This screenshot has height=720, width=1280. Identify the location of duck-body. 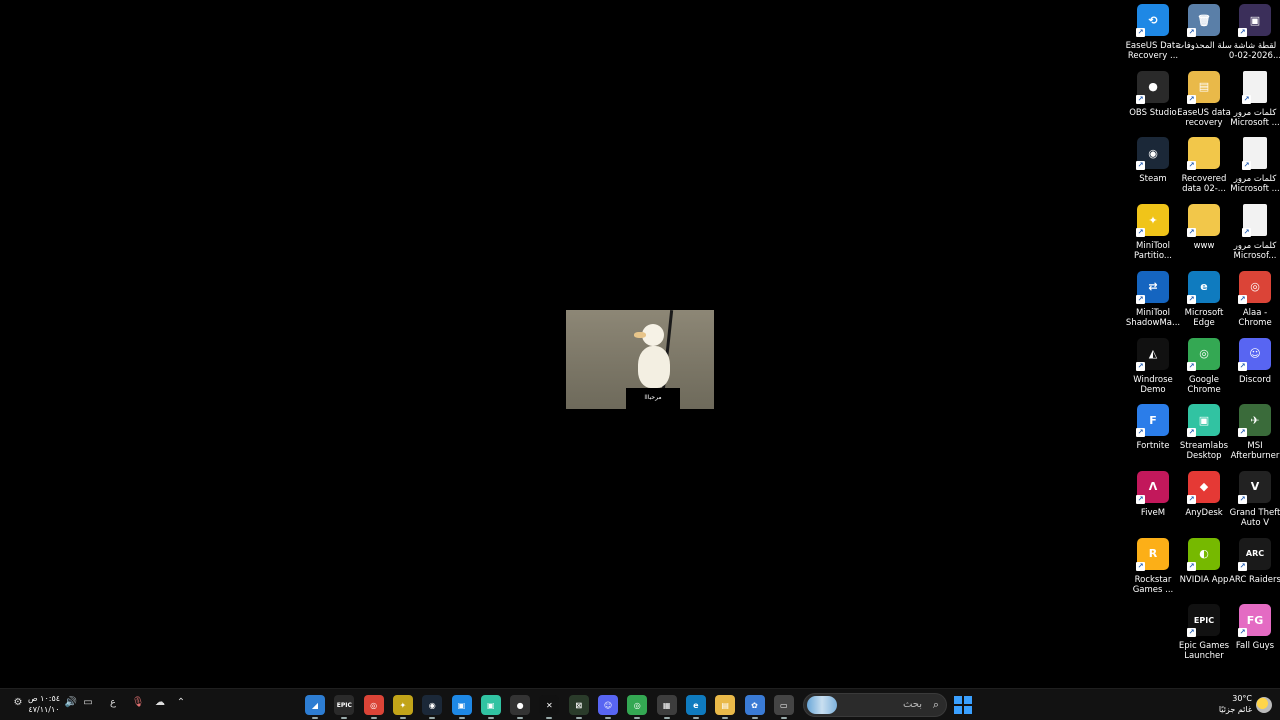
(654, 367).